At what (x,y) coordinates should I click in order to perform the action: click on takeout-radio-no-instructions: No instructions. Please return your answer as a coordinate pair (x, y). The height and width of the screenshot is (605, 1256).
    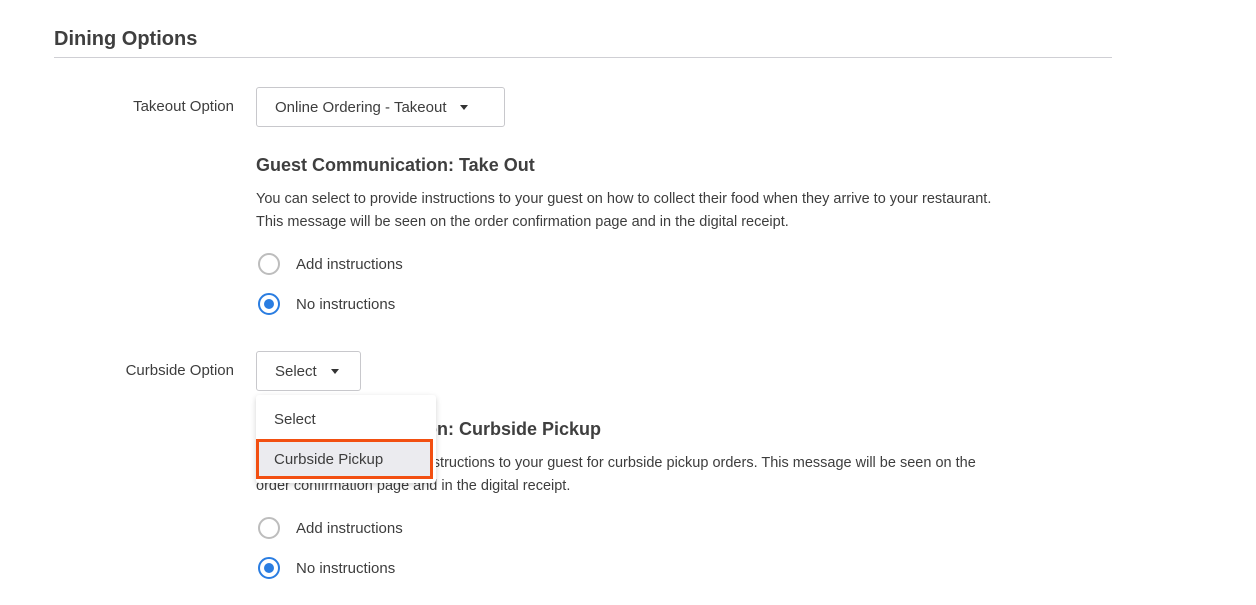
    Looking at the image, I should click on (326, 304).